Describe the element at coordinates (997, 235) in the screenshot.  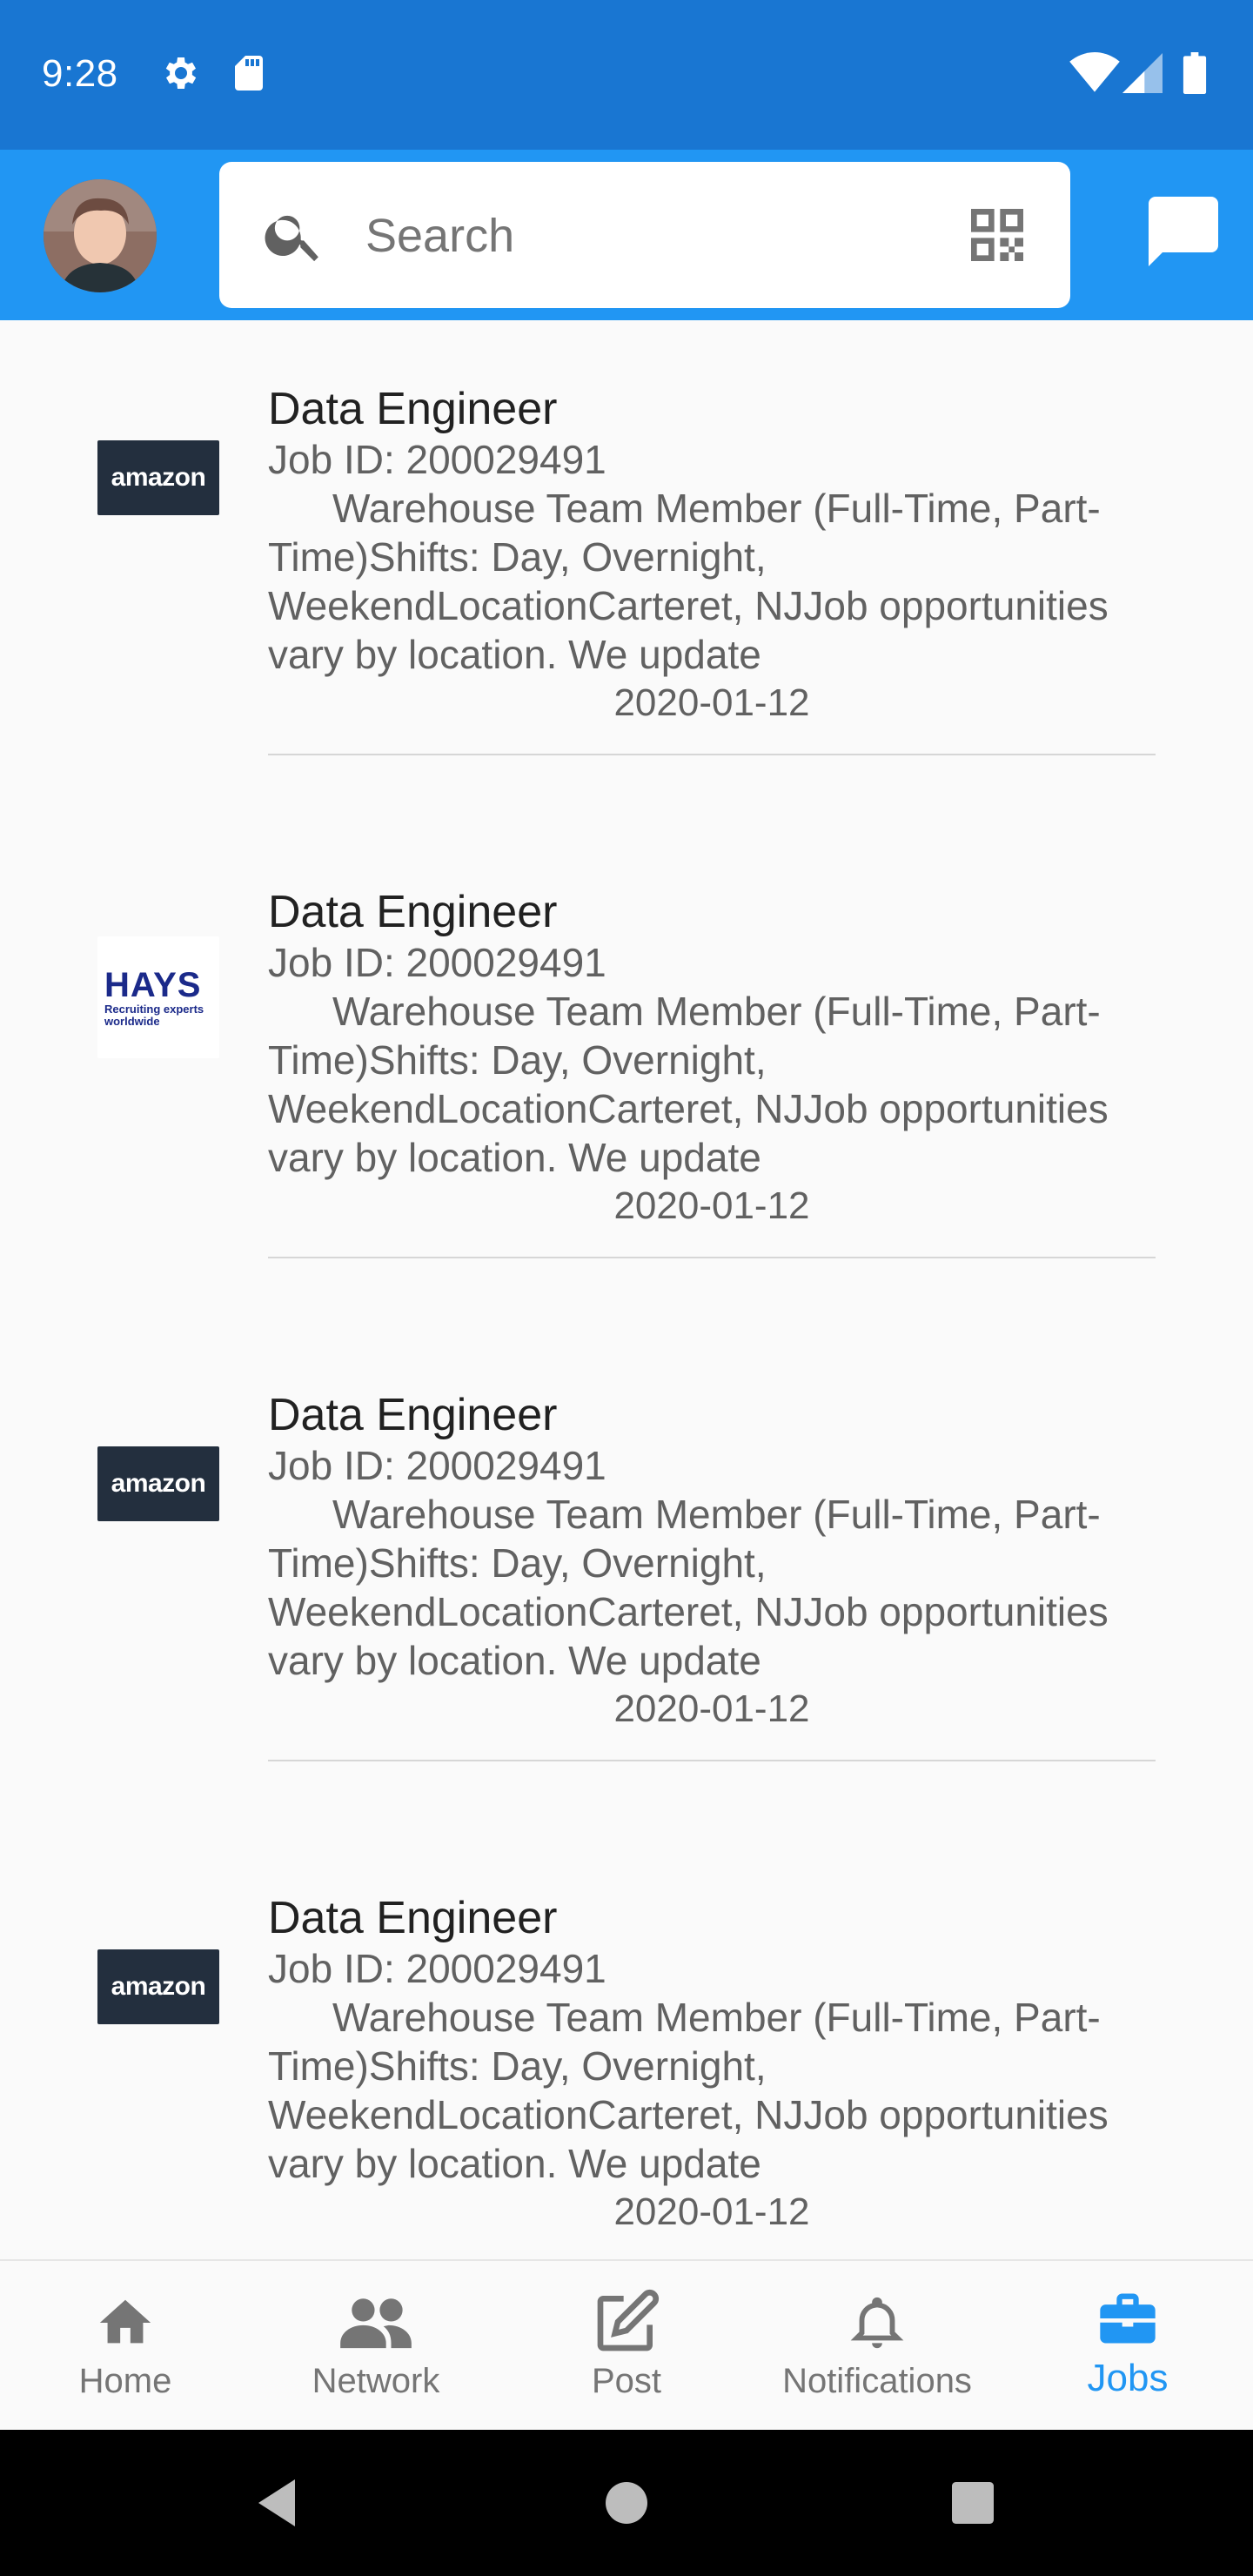
I see `qr-code-icon` at that location.